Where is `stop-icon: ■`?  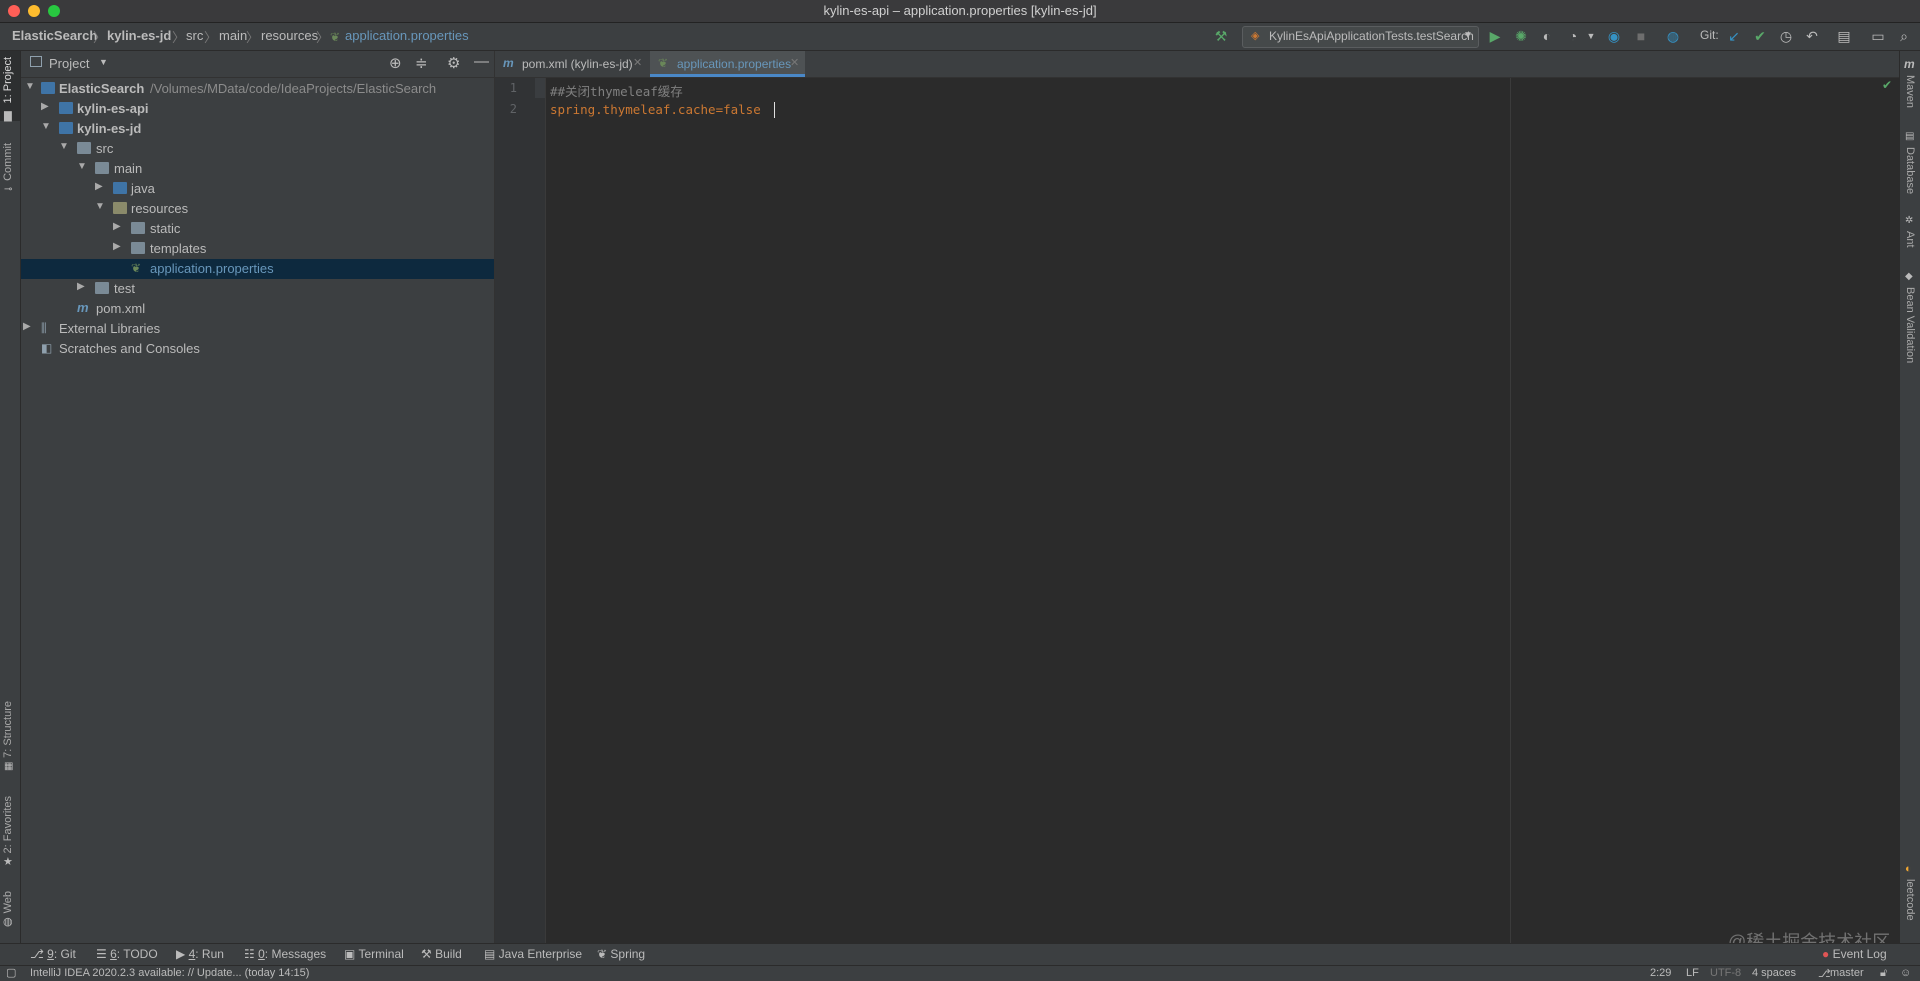
stop-icon: ■ is located at coordinates (1641, 36).